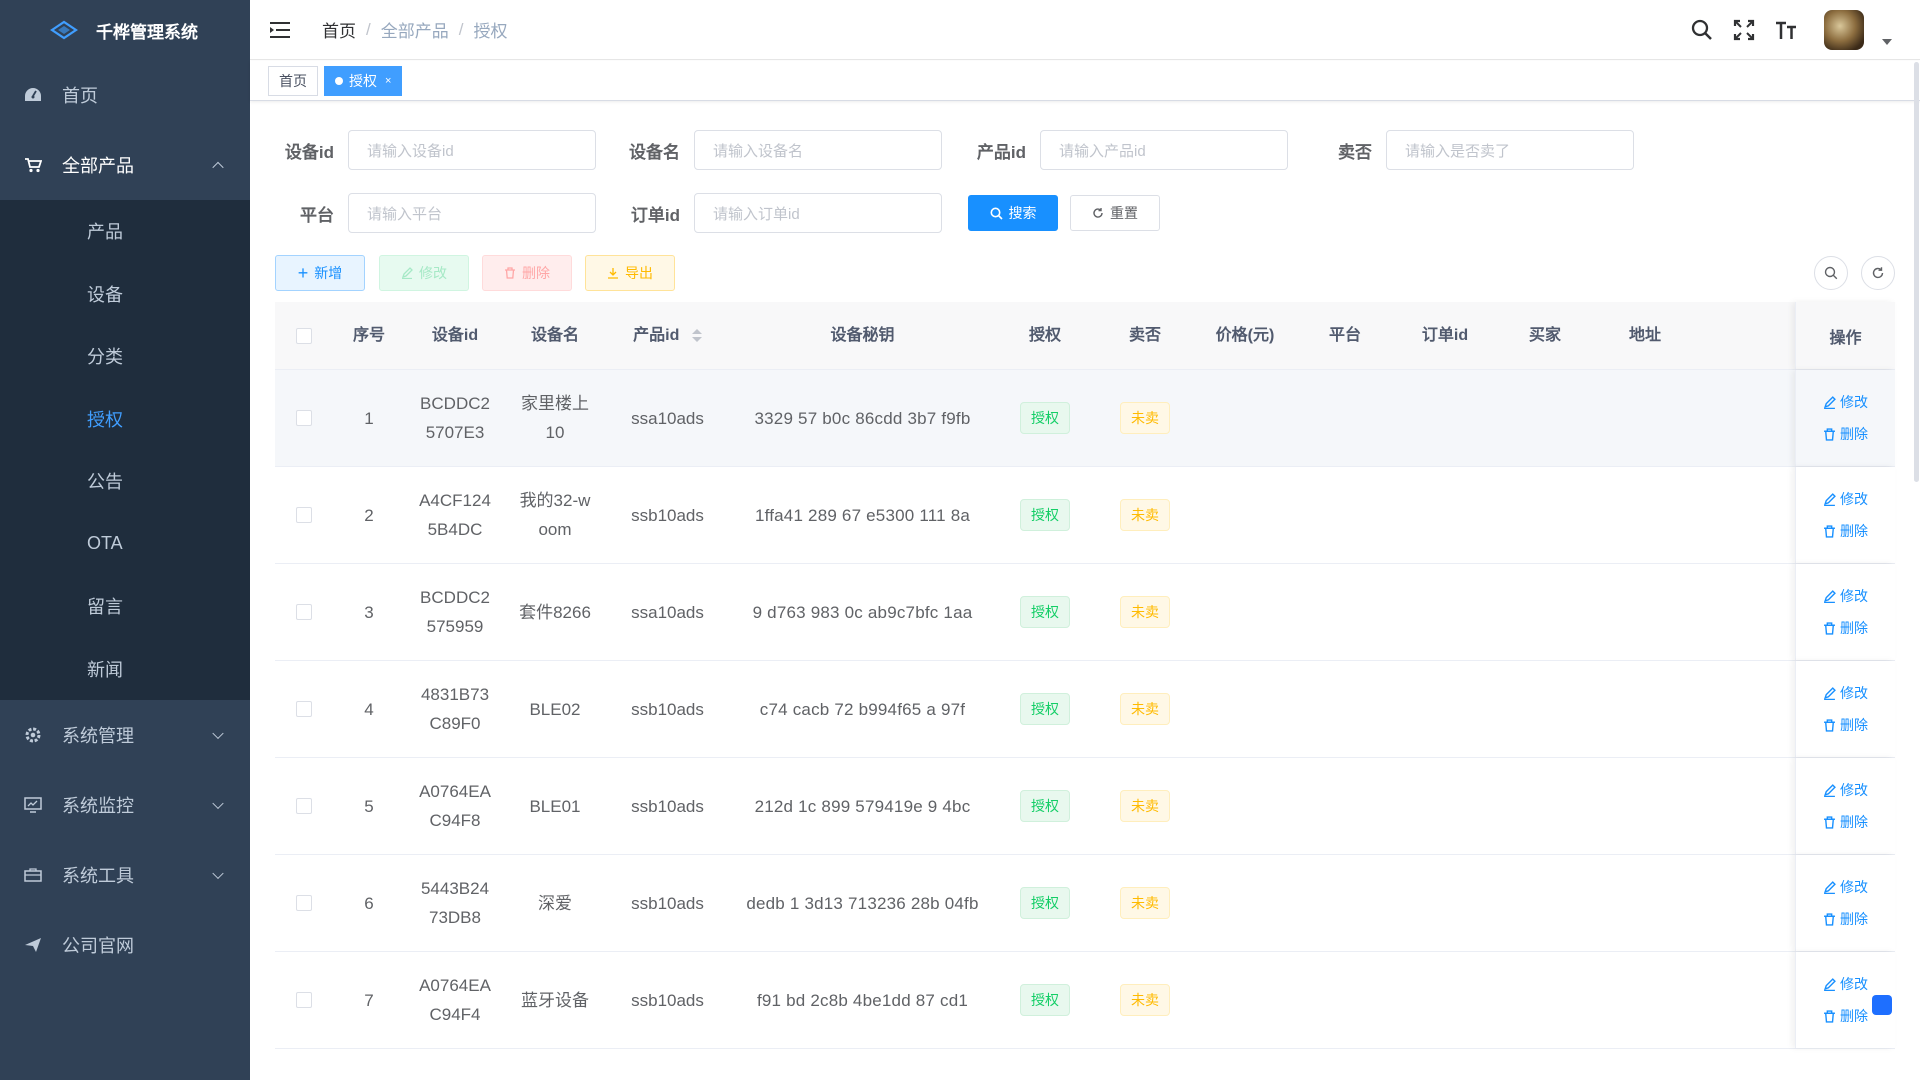 The image size is (1920, 1080). What do you see at coordinates (1831, 273) in the screenshot?
I see `toggle-search-button` at bounding box center [1831, 273].